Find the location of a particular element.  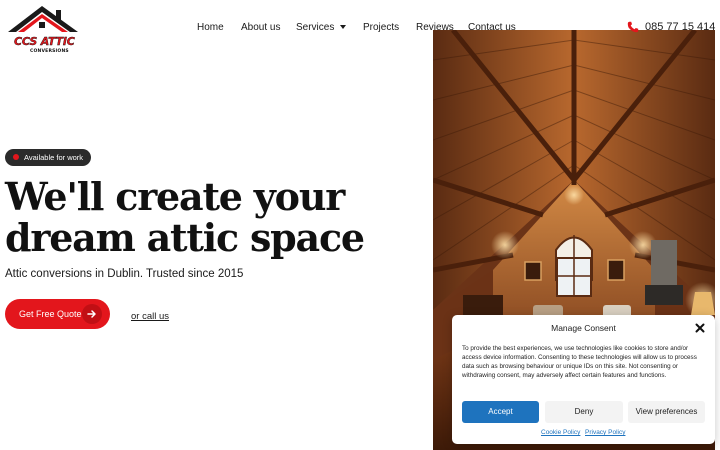

phone-icon is located at coordinates (633, 27).